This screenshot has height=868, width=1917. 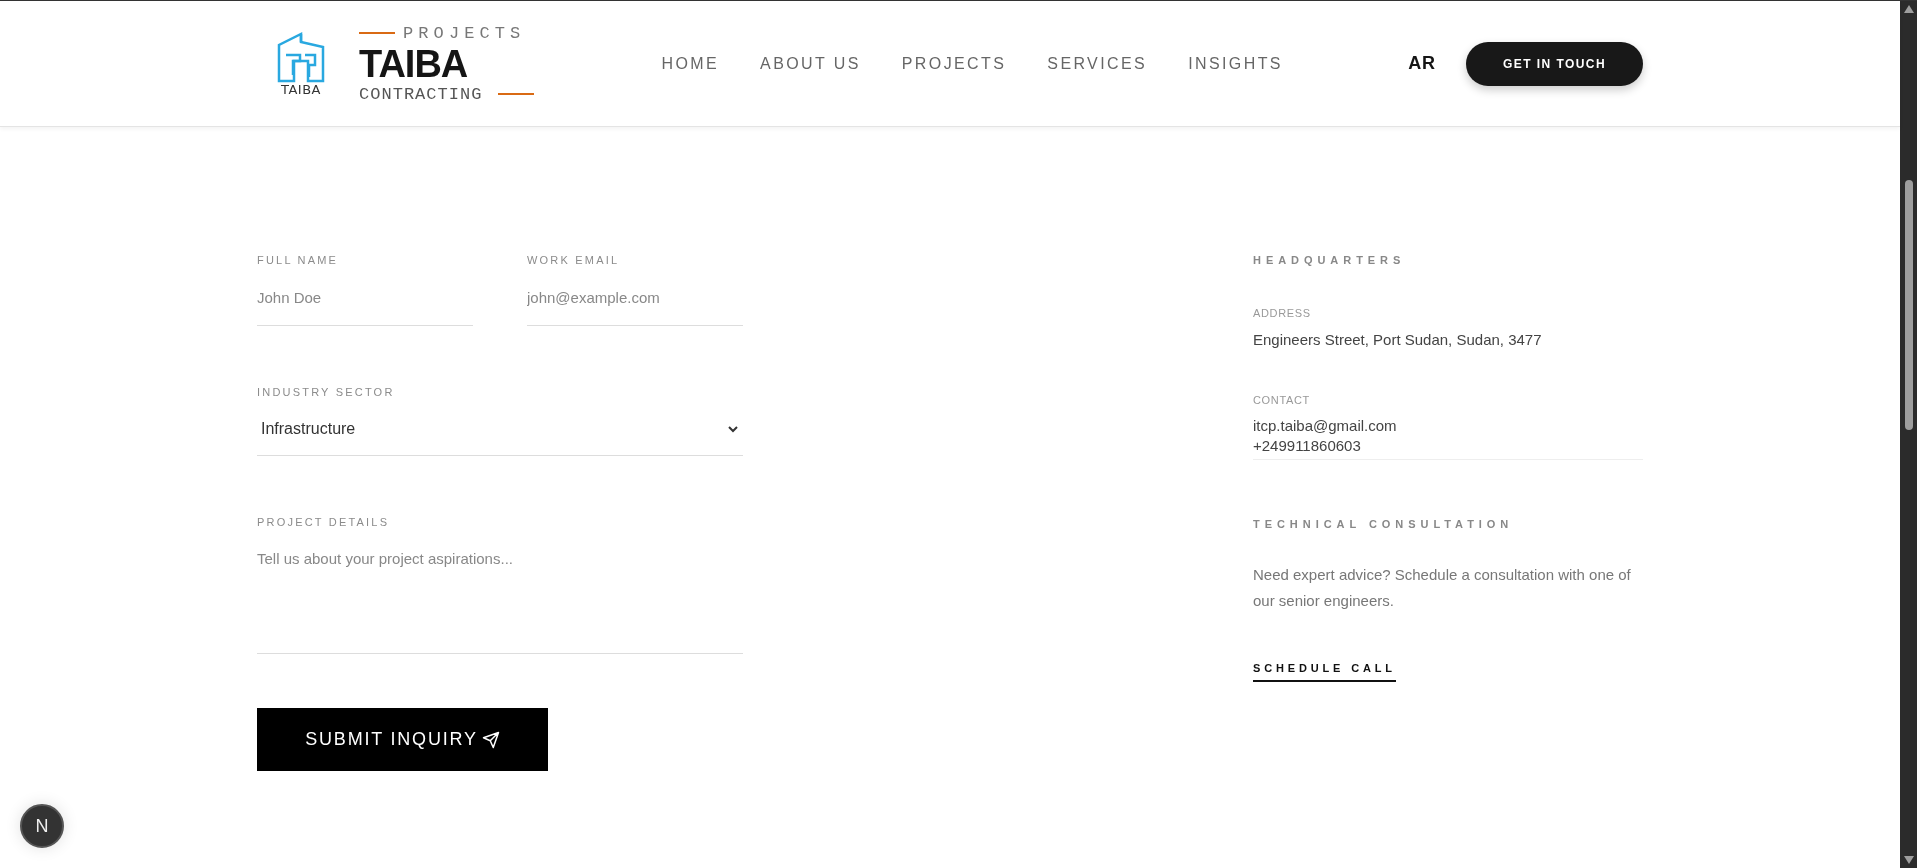 I want to click on nav-link: PROJECTS, so click(x=954, y=63).